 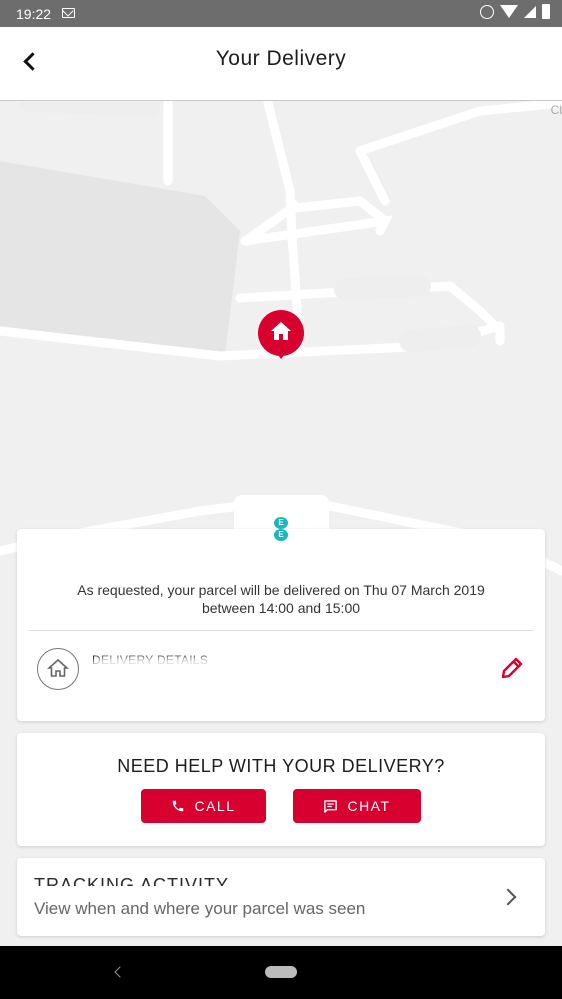 I want to click on home-location-pin, so click(x=281, y=334).